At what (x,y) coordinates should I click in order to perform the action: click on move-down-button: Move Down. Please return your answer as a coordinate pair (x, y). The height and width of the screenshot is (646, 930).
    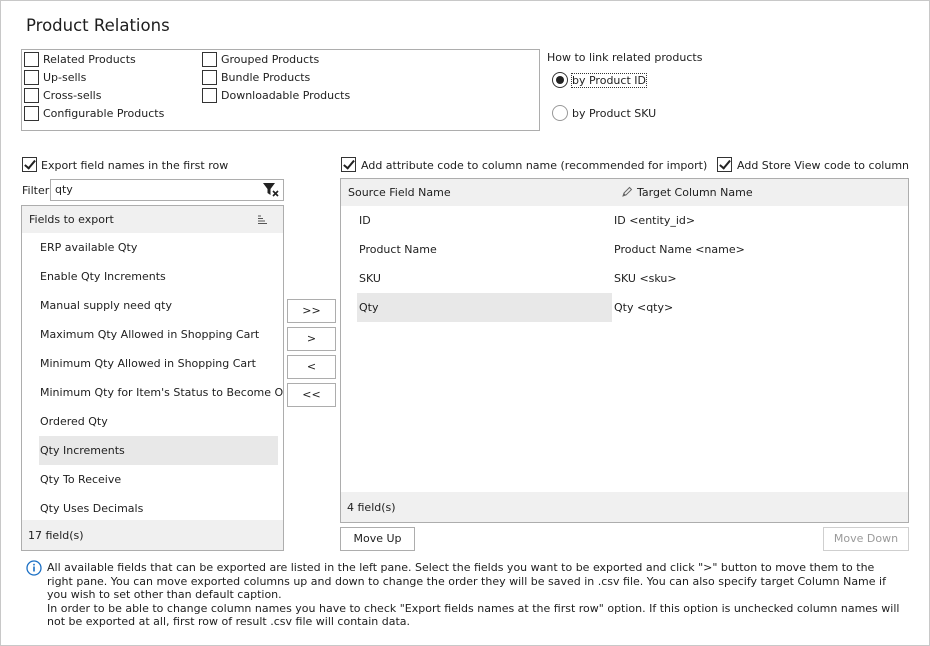
    Looking at the image, I should click on (866, 539).